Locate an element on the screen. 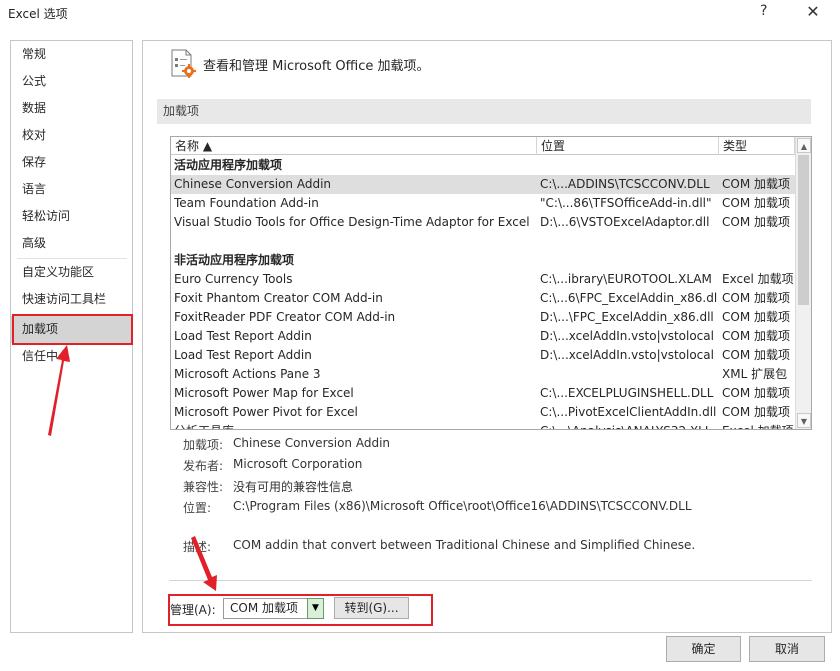 The width and height of the screenshot is (840, 671). nav-item-language: 语言 is located at coordinates (71, 189).